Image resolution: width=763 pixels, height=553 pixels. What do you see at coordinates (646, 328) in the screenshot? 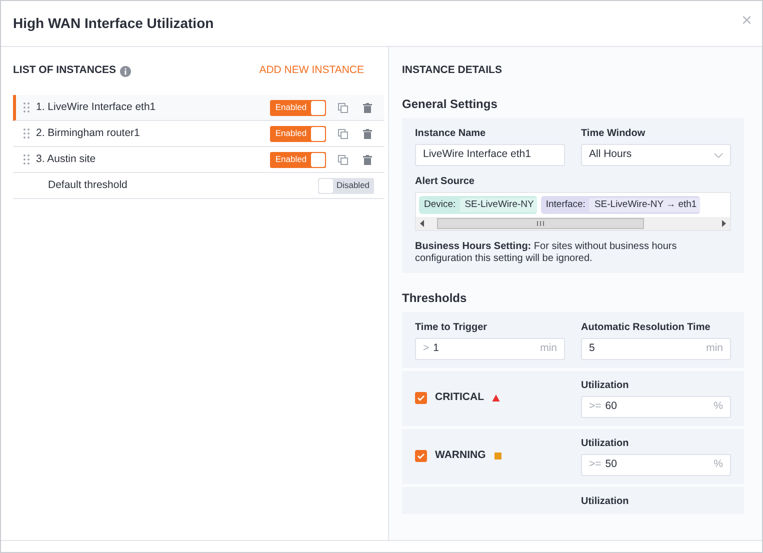
I see `field-label: Automatic Resolution Time` at bounding box center [646, 328].